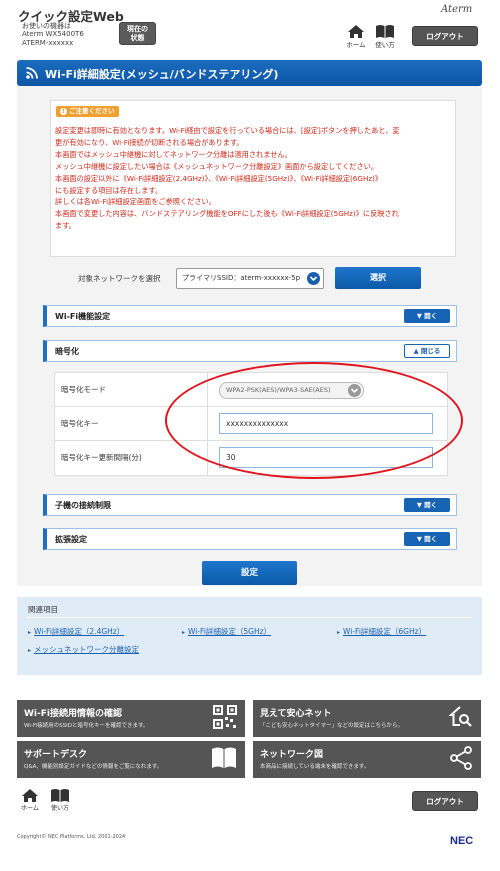  Describe the element at coordinates (462, 841) in the screenshot. I see `nec-logo: NEC` at that location.